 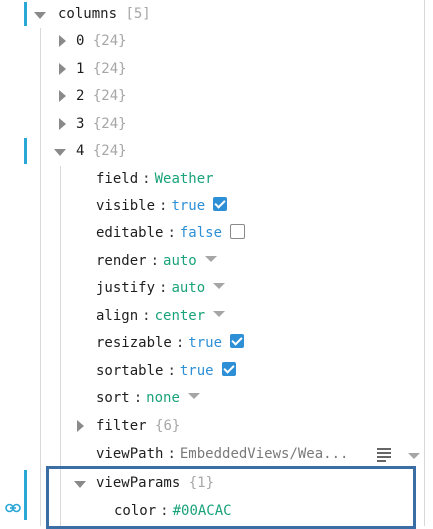 I want to click on prop-key: 3, so click(x=80, y=124).